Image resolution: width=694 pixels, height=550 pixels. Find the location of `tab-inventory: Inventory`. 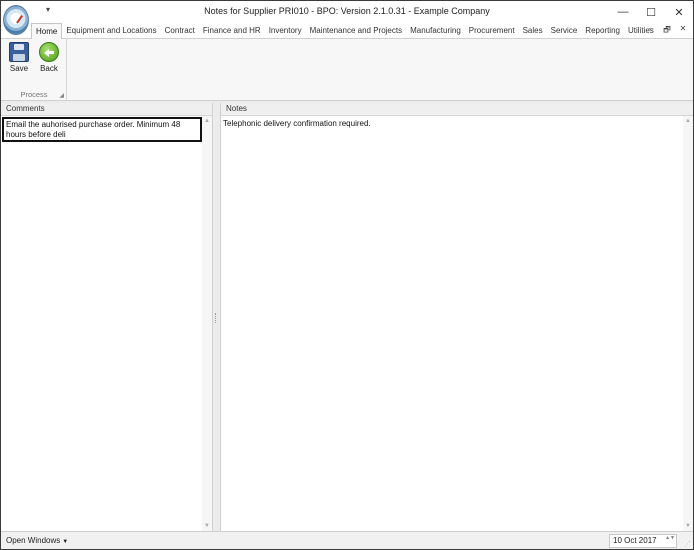

tab-inventory: Inventory is located at coordinates (285, 31).